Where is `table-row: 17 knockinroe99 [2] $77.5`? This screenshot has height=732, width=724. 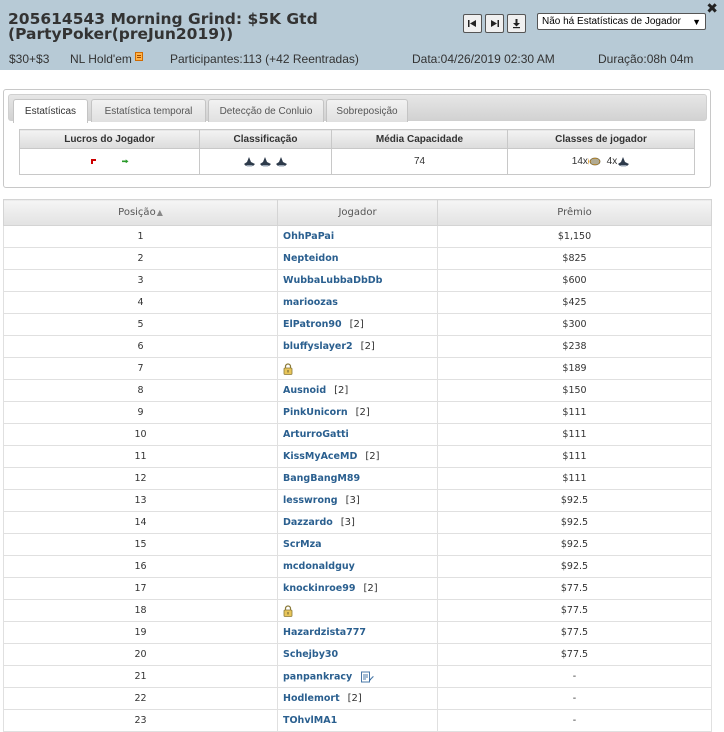
table-row: 17 knockinroe99 [2] $77.5 is located at coordinates (357, 588).